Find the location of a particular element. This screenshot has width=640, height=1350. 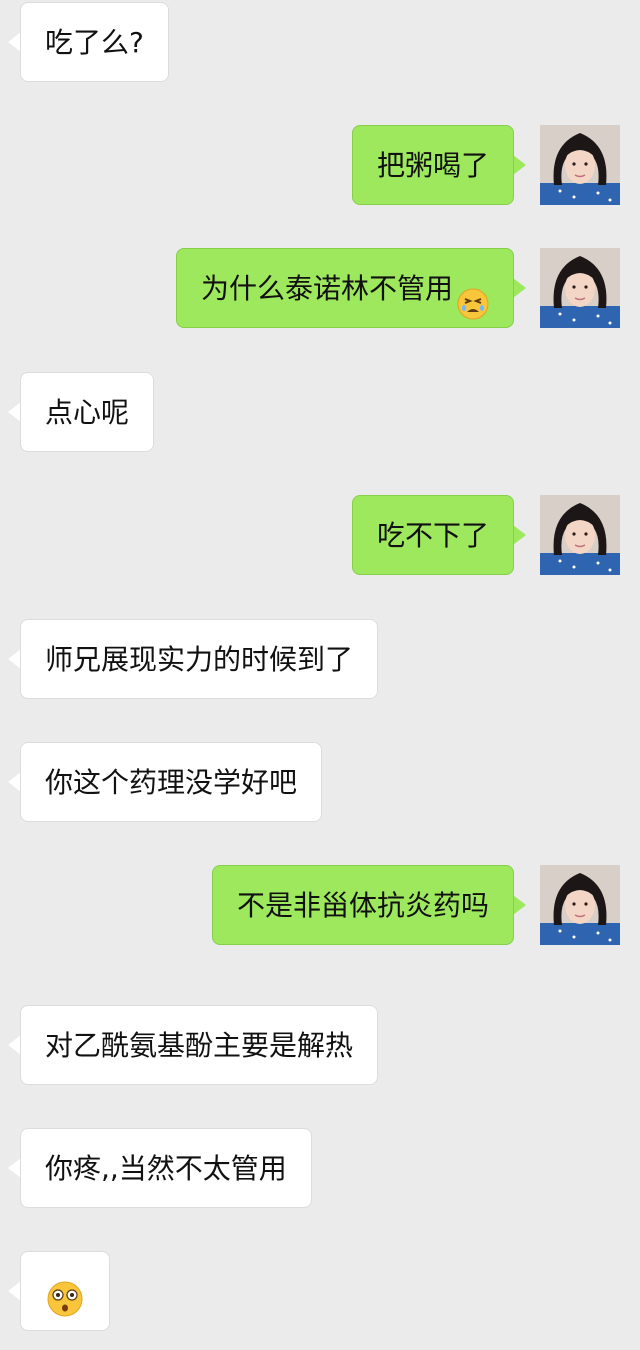

message-text: 师兄展现实力的时候到了 is located at coordinates (199, 659).